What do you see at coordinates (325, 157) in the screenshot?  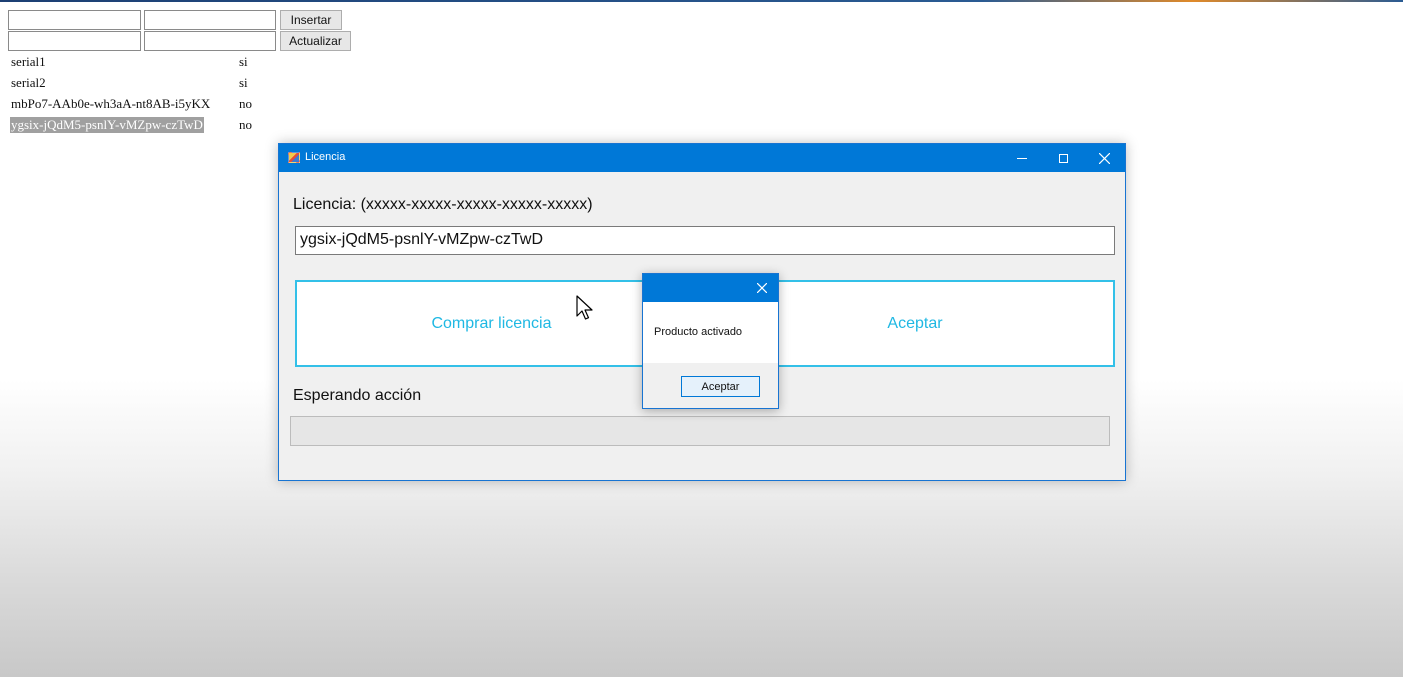 I see `window-title: Licencia` at bounding box center [325, 157].